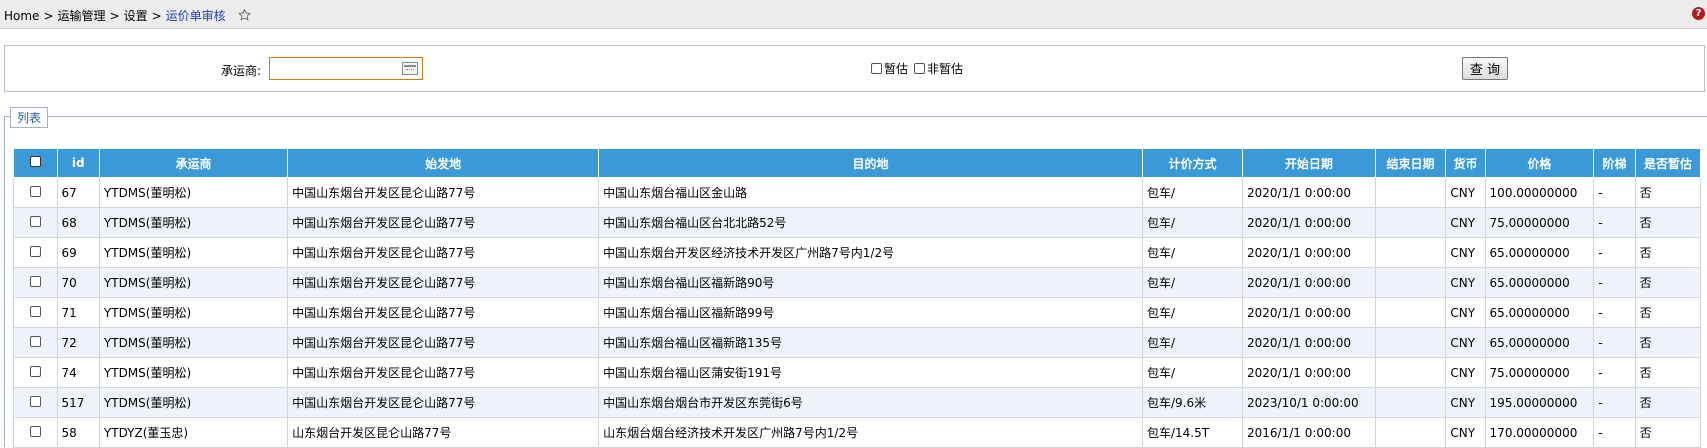  What do you see at coordinates (1614, 163) in the screenshot?
I see `column-header-tier: 阶梯` at bounding box center [1614, 163].